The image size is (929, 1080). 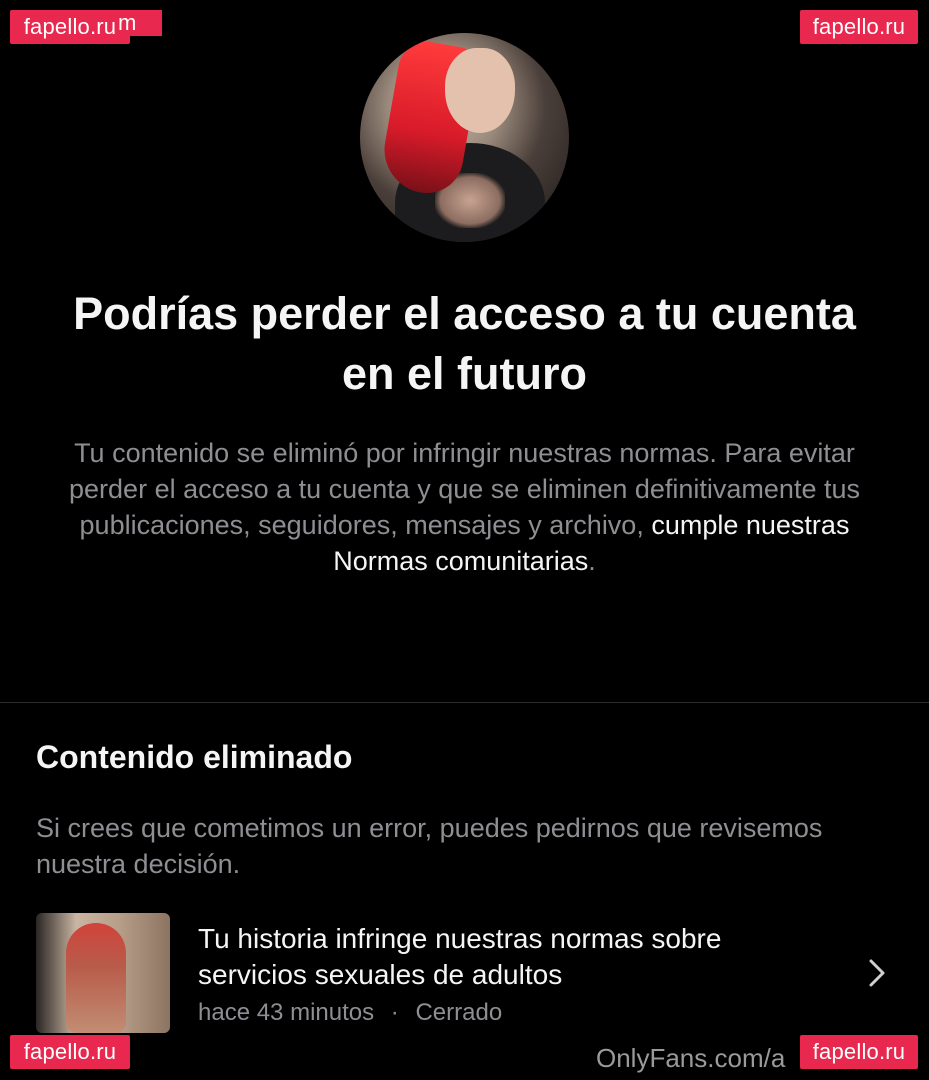 I want to click on watermark-bottom-right: fapello.ru, so click(x=859, y=1052).